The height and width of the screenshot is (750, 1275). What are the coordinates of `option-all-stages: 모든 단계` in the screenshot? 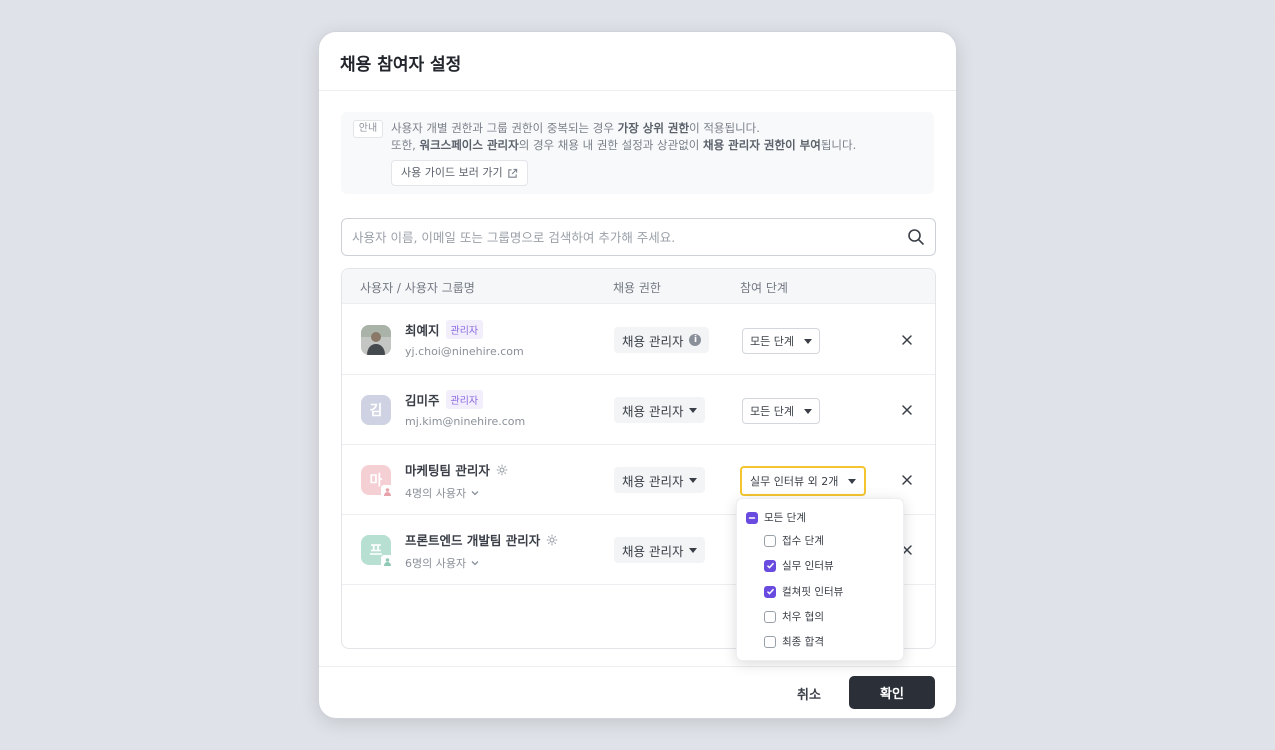 It's located at (776, 517).